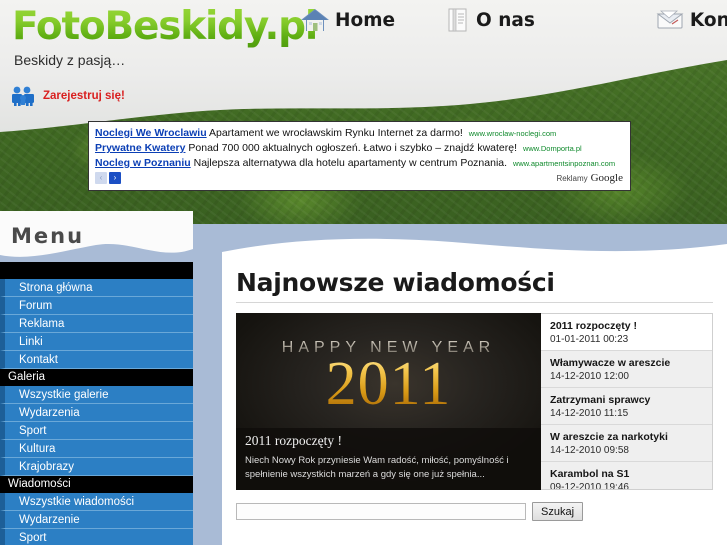 The height and width of the screenshot is (545, 727). I want to click on nav-item-kontakt: Kontakt, so click(691, 20).